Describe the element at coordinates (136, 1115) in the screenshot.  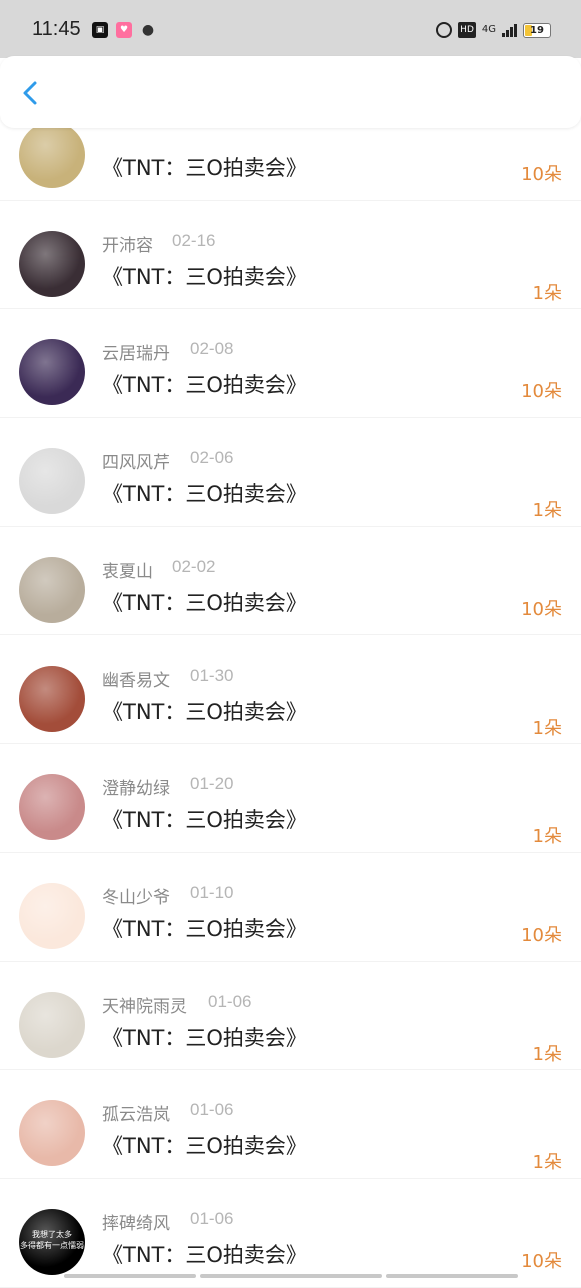
I see `sender-name: 孤云浩岚` at that location.